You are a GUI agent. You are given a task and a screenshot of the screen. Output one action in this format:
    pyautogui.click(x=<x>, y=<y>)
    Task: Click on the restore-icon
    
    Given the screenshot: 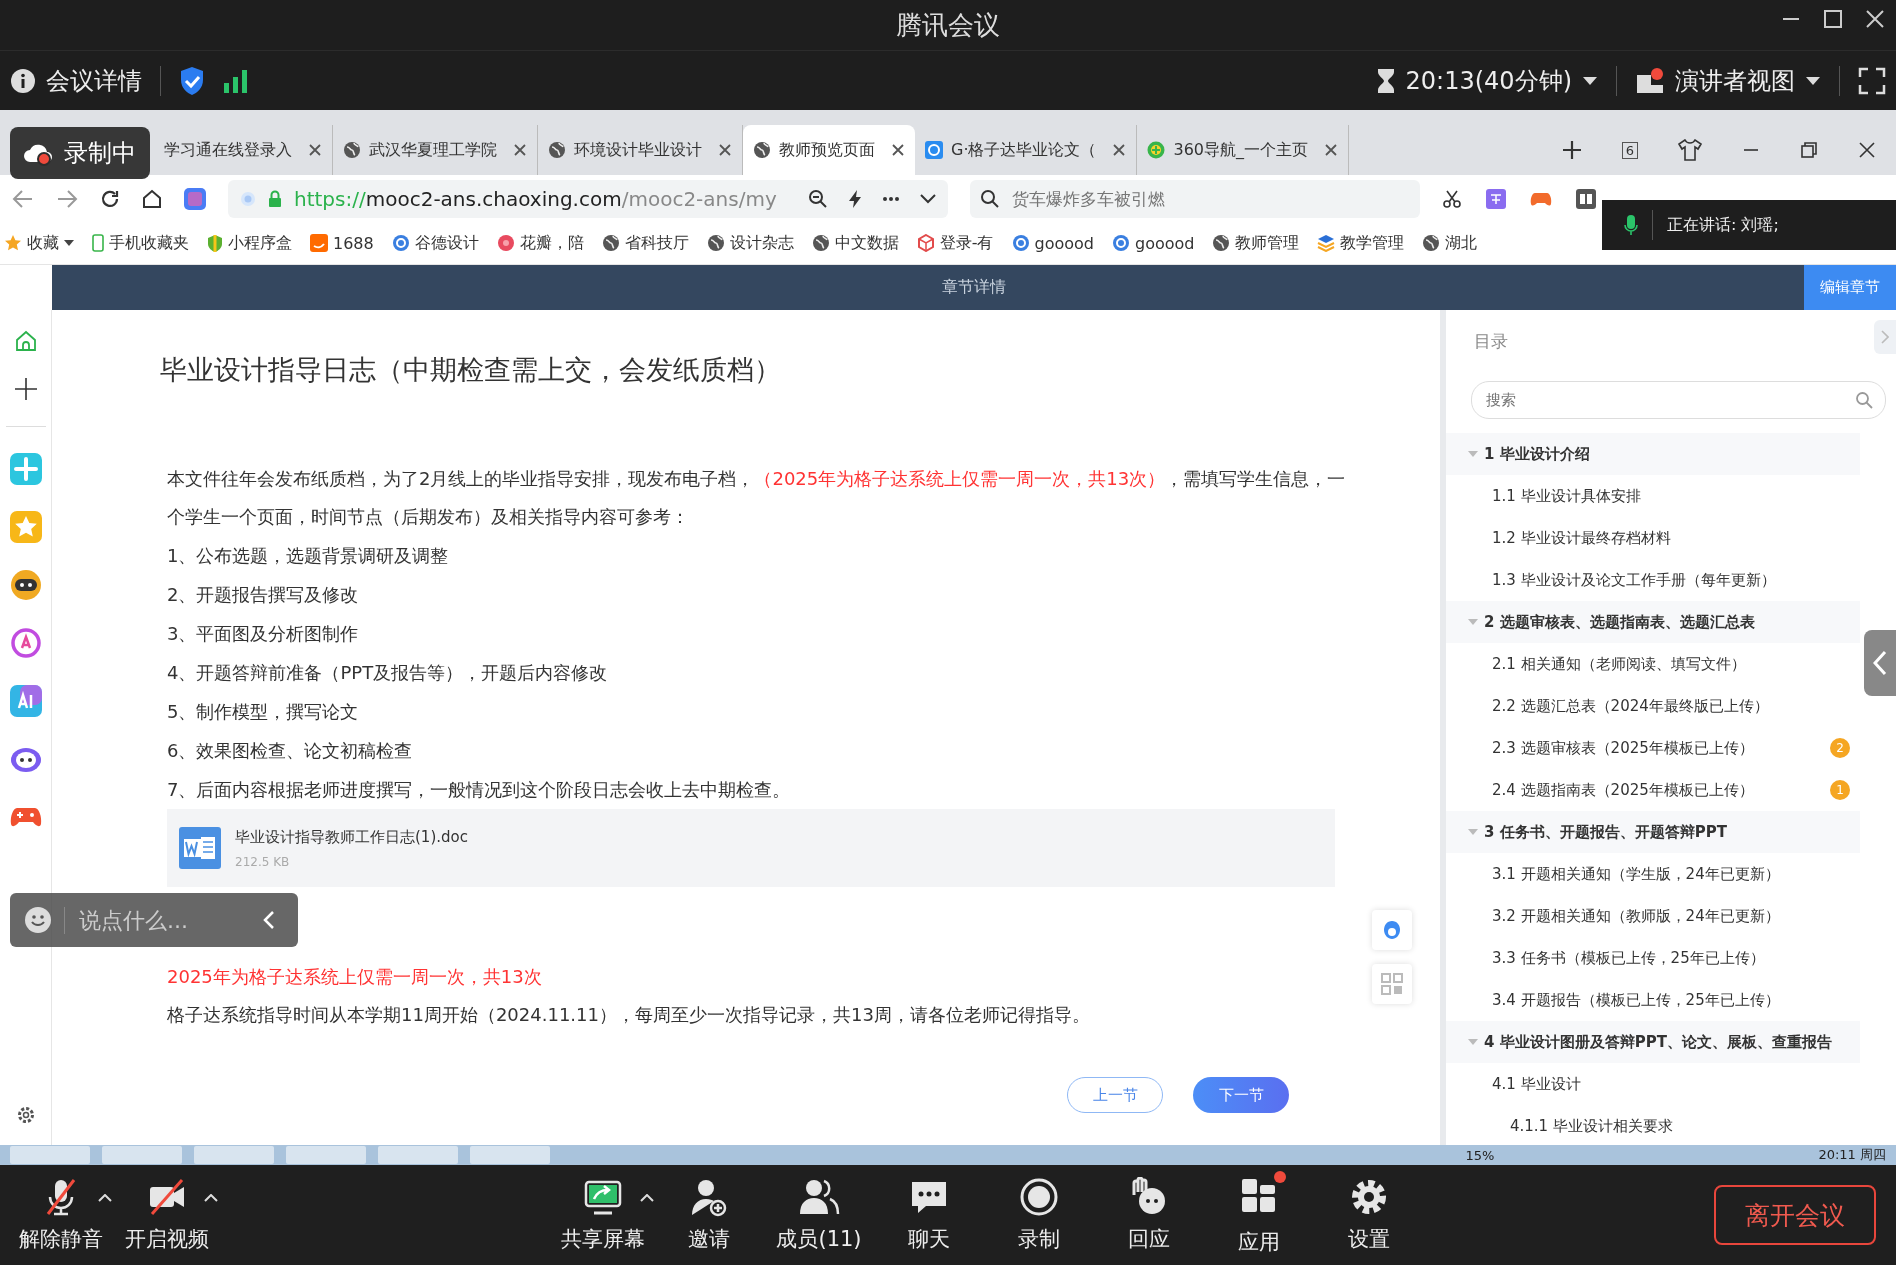 What is the action you would take?
    pyautogui.click(x=1809, y=150)
    